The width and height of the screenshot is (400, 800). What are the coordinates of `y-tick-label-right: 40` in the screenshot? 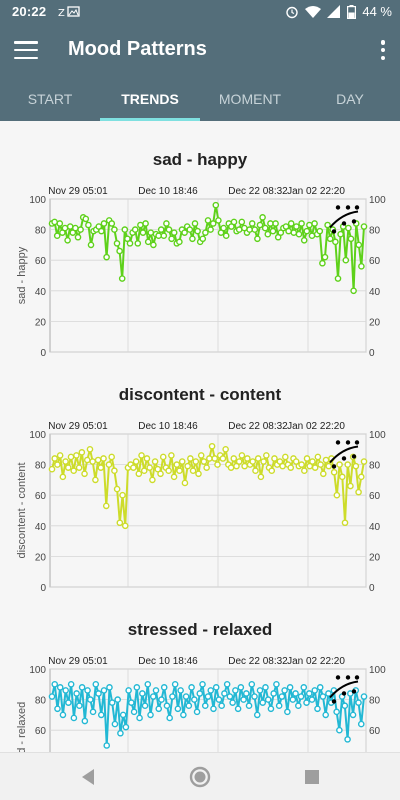 It's located at (375, 292).